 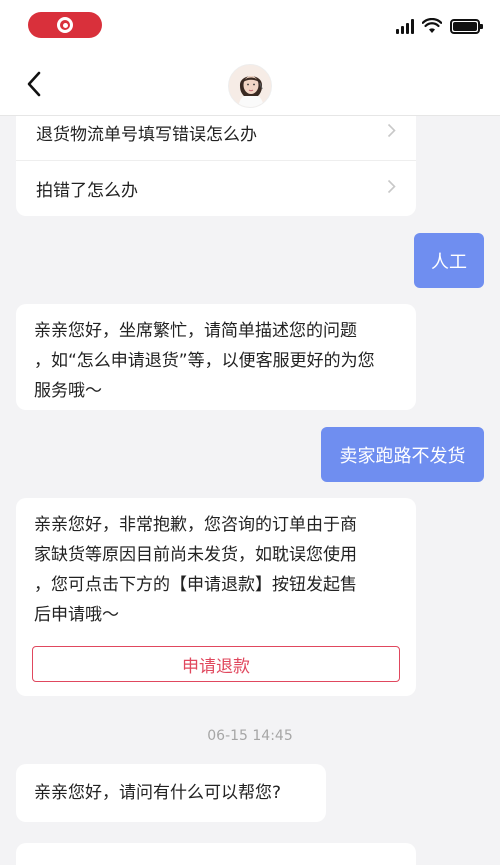 I want to click on faq-item: 拍错了怎么办, so click(x=216, y=188).